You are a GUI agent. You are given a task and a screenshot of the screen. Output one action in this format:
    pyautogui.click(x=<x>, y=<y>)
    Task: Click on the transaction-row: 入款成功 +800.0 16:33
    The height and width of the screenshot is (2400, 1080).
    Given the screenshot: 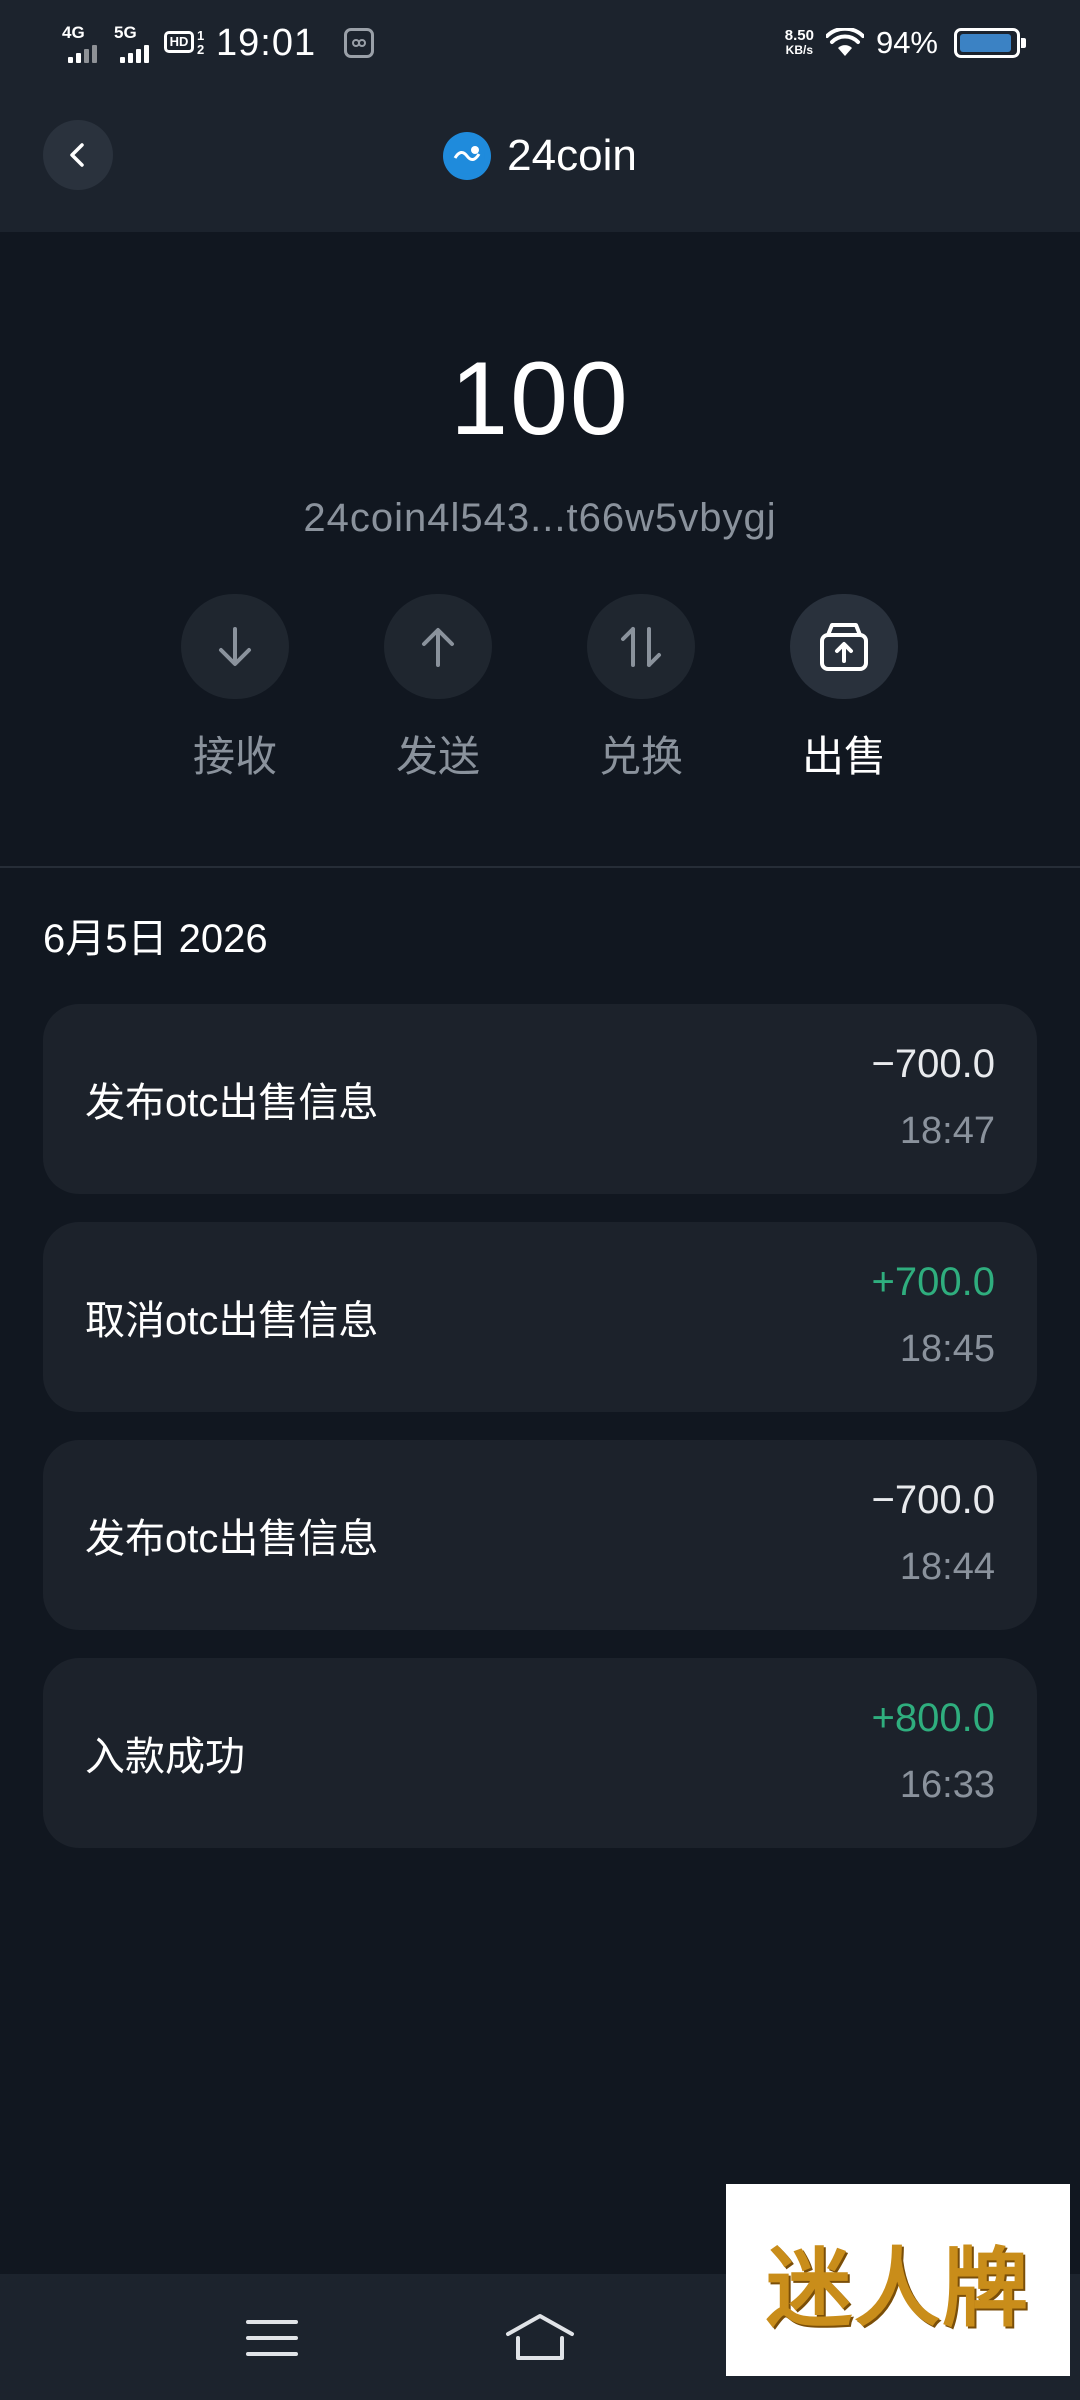 What is the action you would take?
    pyautogui.click(x=540, y=1753)
    